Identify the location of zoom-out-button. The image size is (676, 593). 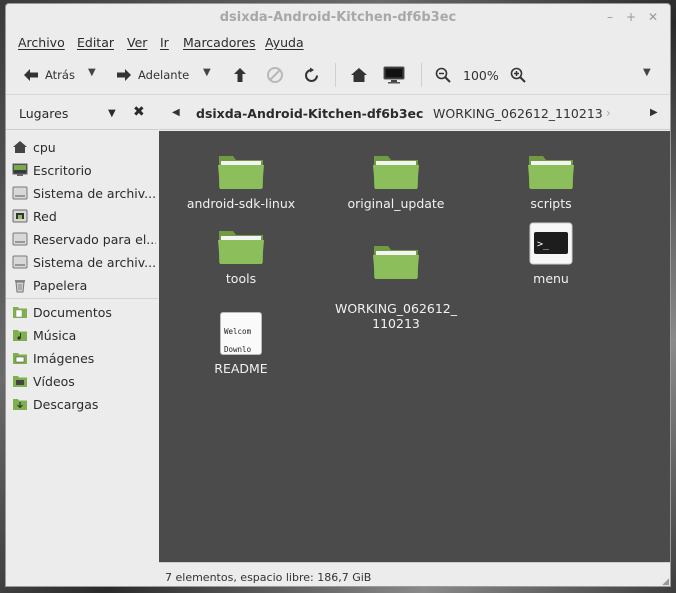
(443, 75).